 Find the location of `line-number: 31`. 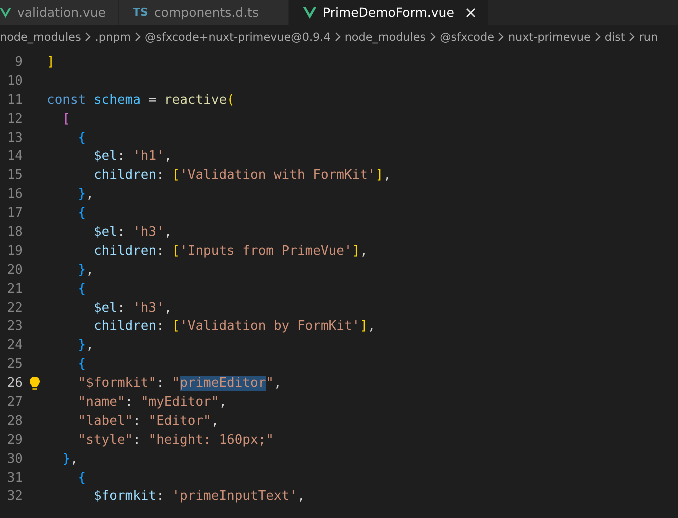

line-number: 31 is located at coordinates (14, 478).